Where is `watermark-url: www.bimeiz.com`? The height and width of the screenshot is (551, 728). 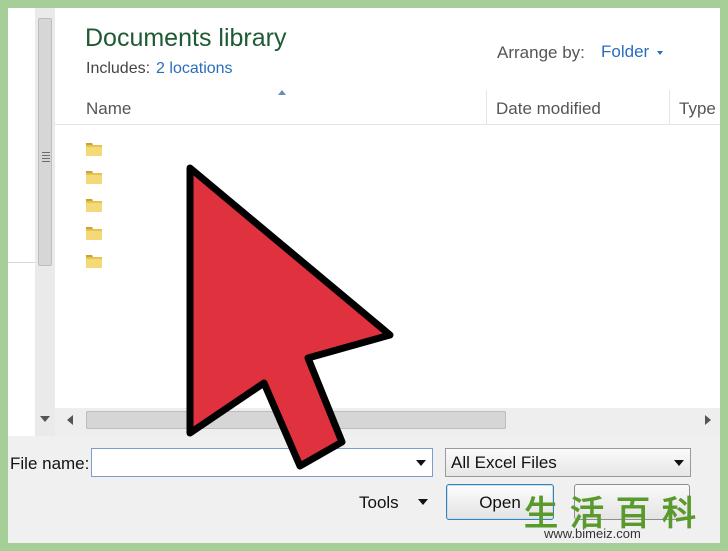
watermark-url: www.bimeiz.com is located at coordinates (592, 533).